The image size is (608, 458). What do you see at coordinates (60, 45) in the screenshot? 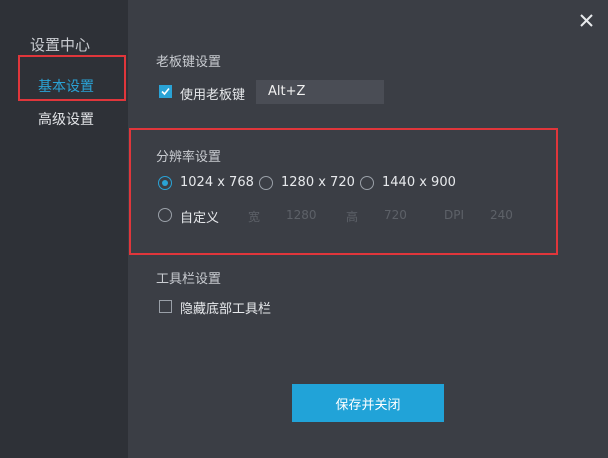
I see `sidebar-title: 设置中心` at bounding box center [60, 45].